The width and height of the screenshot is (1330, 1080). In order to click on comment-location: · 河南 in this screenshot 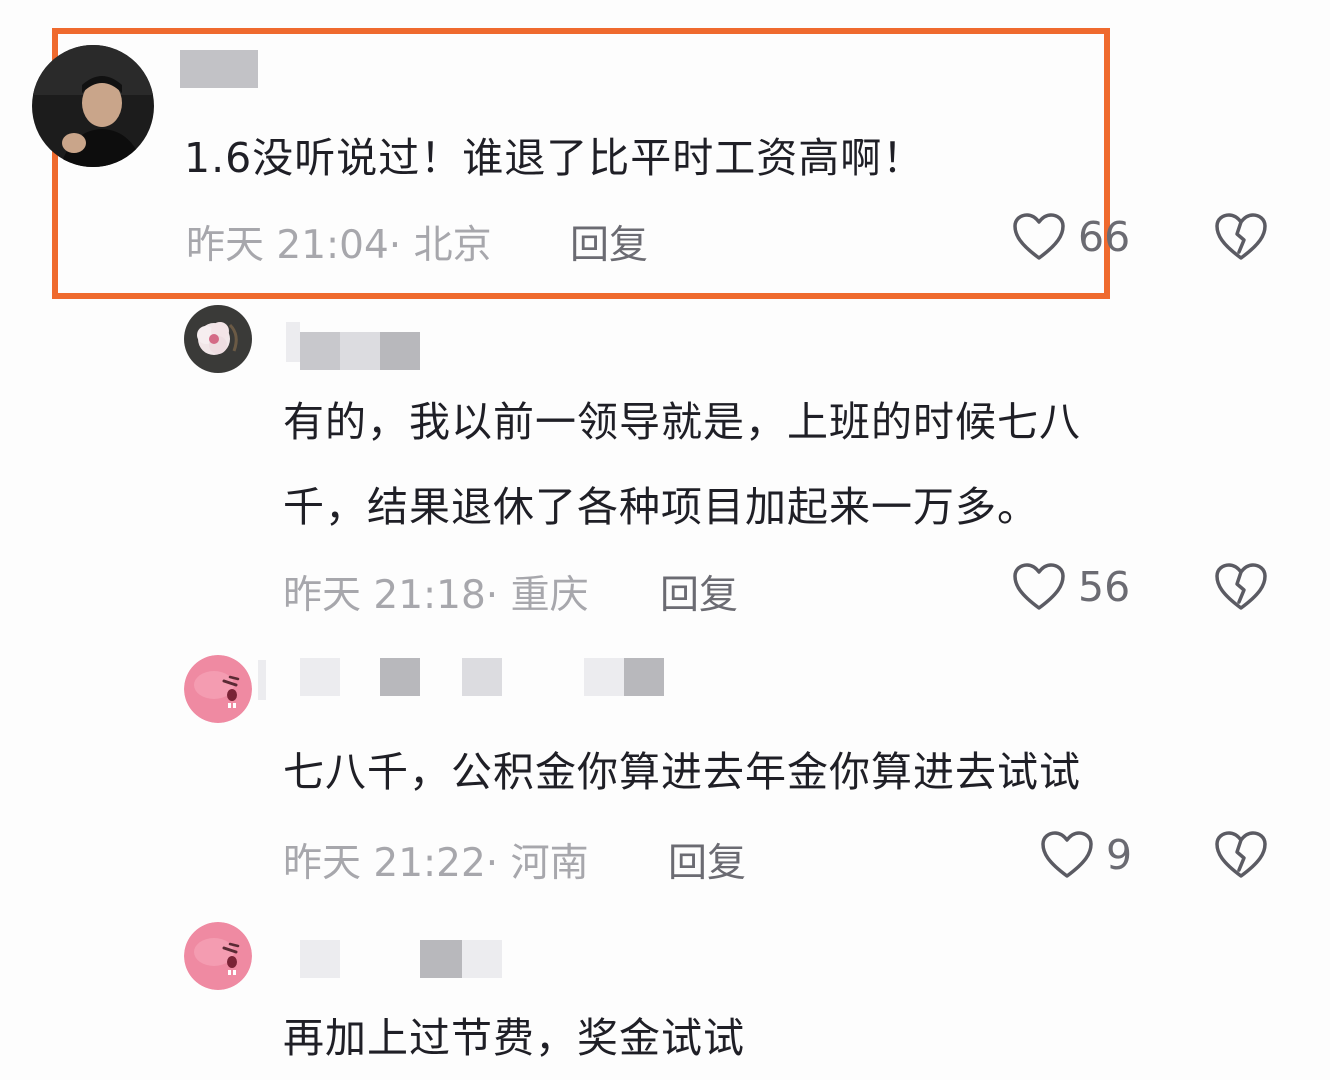, I will do `click(537, 863)`.